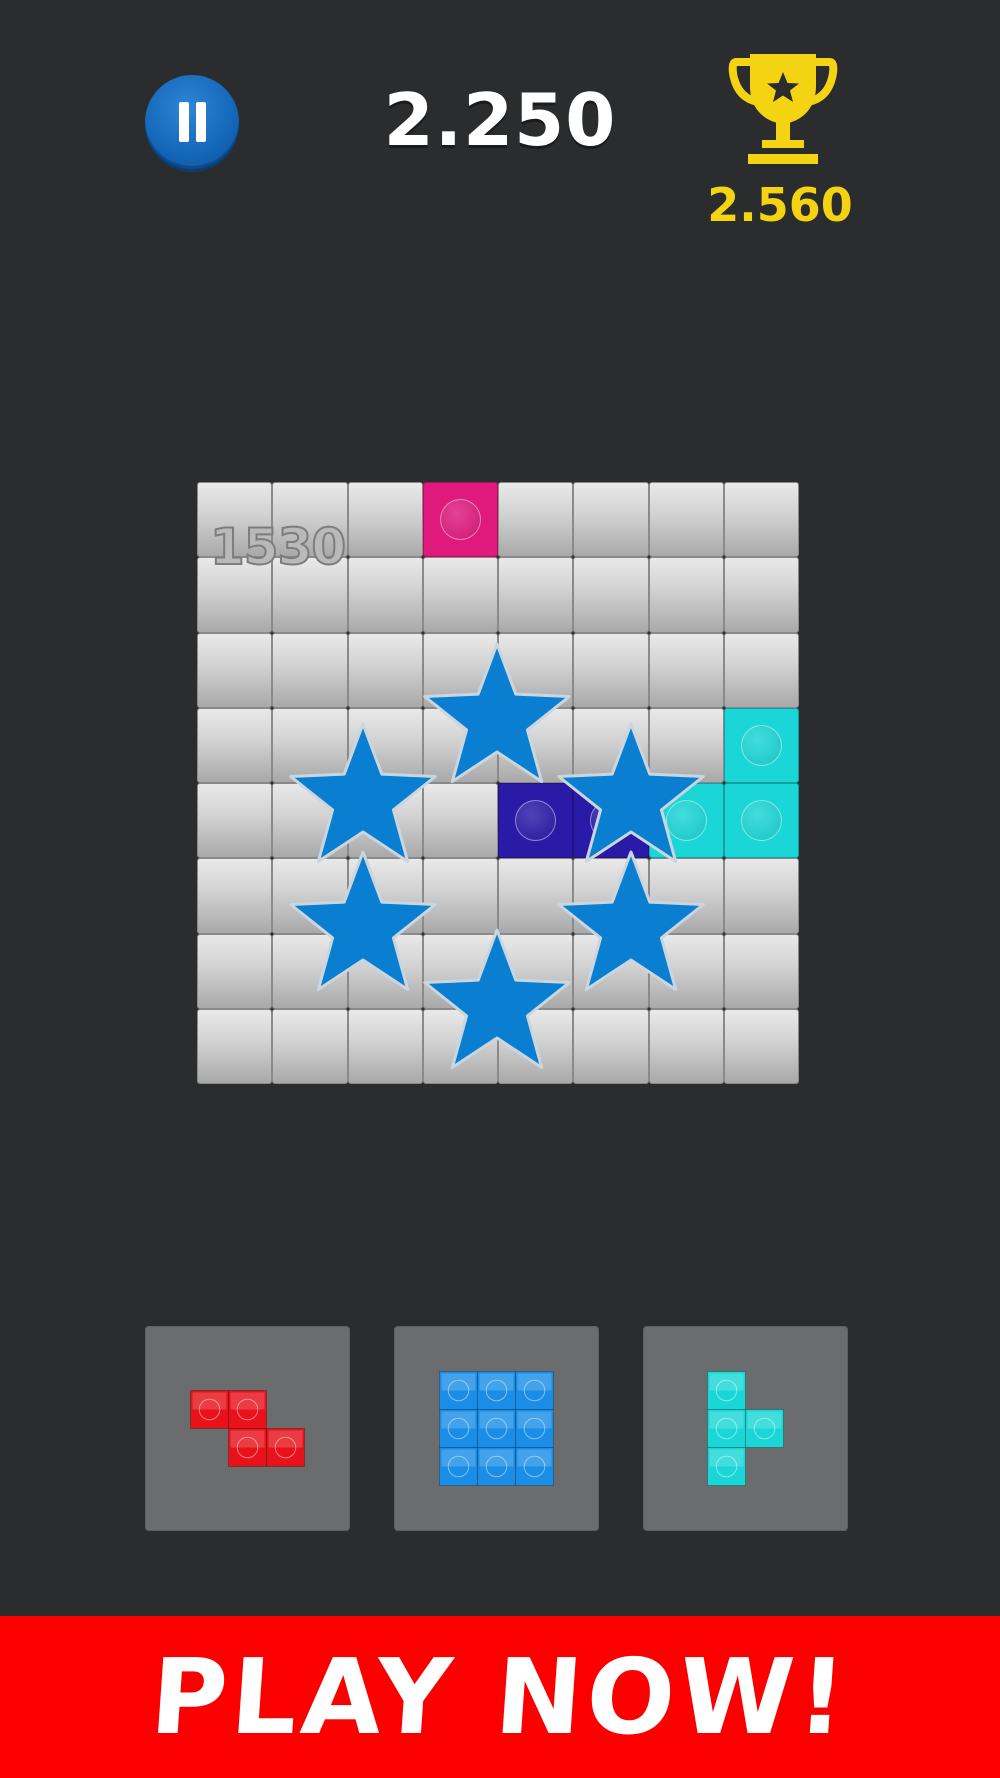  I want to click on combo-score-popup: 1530, so click(278, 547).